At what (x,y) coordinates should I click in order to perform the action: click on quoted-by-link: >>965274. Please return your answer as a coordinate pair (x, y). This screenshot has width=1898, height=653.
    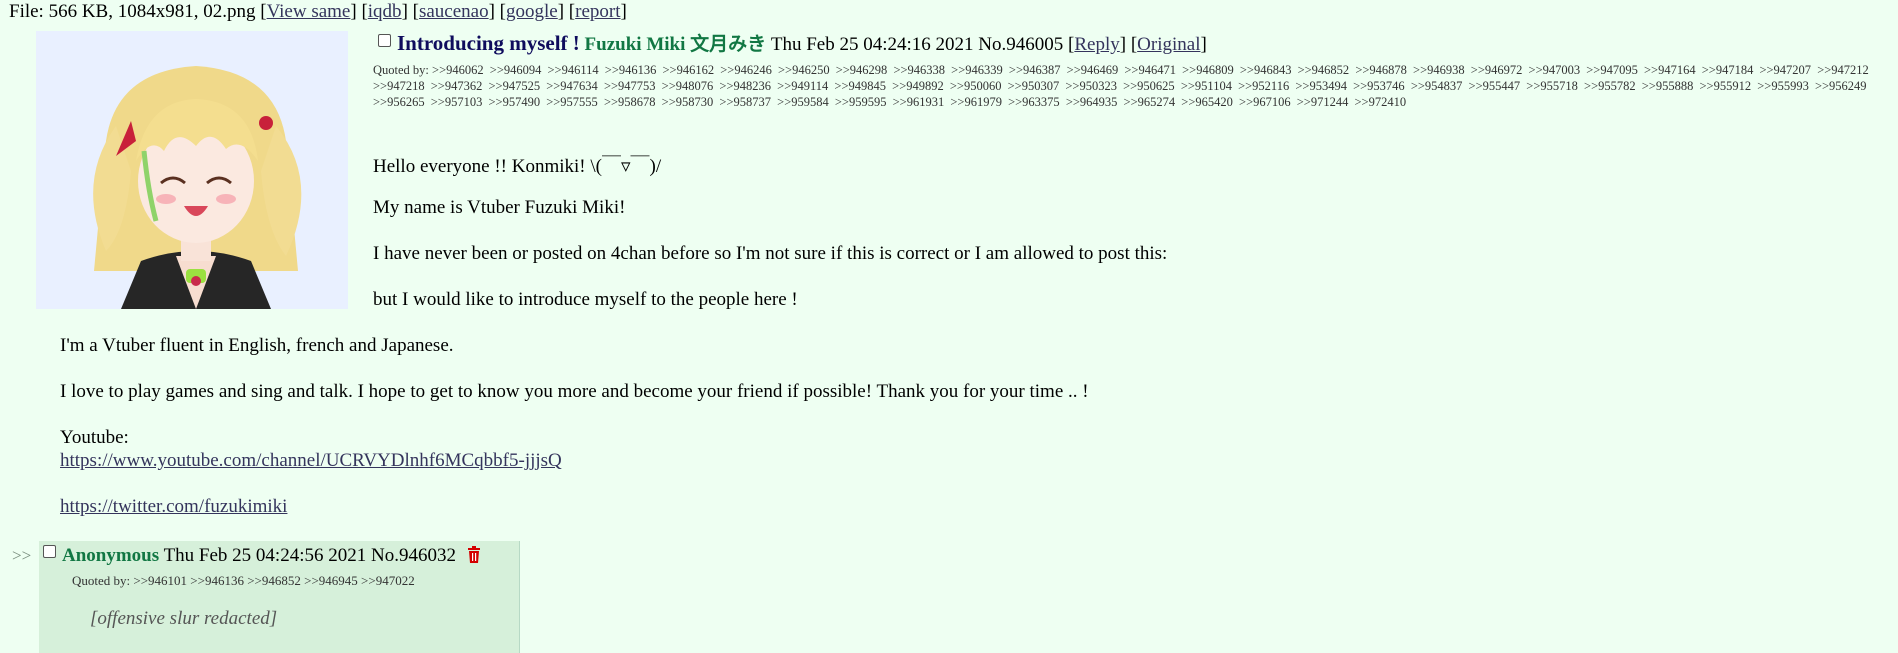
    Looking at the image, I should click on (1150, 102).